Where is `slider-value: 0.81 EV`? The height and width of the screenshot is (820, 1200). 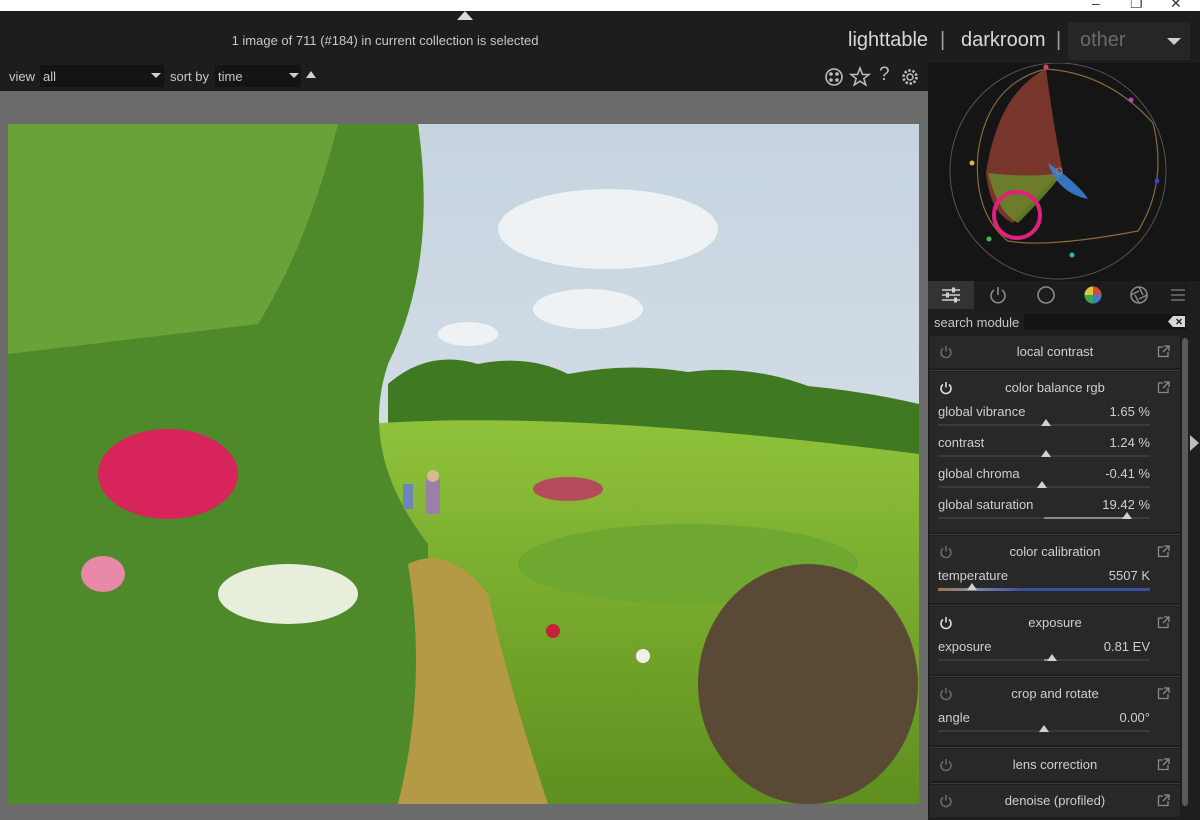
slider-value: 0.81 EV is located at coordinates (1095, 646).